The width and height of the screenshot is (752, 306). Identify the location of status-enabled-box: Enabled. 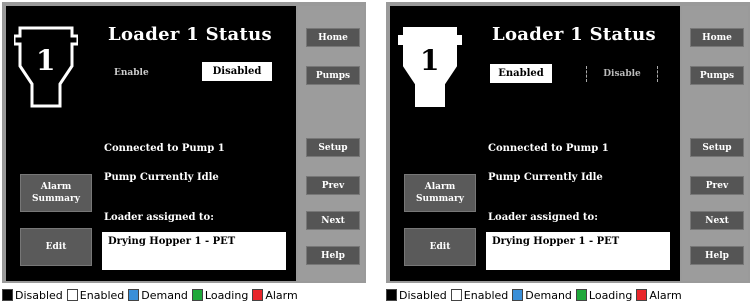
(521, 73).